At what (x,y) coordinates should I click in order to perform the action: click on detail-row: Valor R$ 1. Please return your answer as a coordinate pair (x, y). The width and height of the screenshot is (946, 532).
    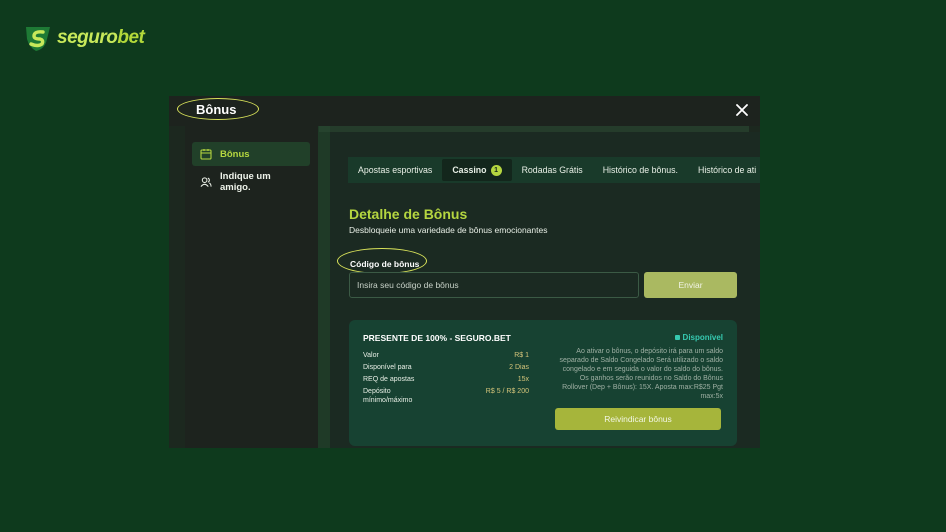
    Looking at the image, I should click on (446, 355).